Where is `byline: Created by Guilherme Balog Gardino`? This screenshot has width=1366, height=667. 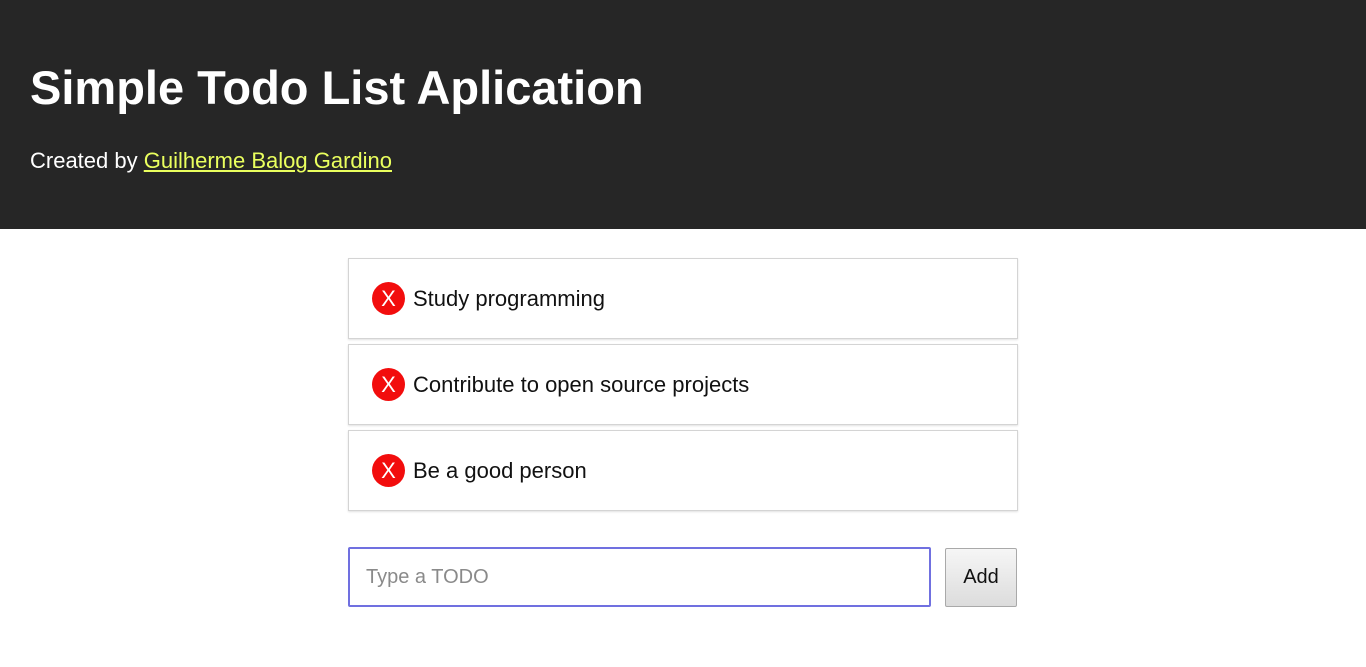
byline: Created by Guilherme Balog Gardino is located at coordinates (211, 161).